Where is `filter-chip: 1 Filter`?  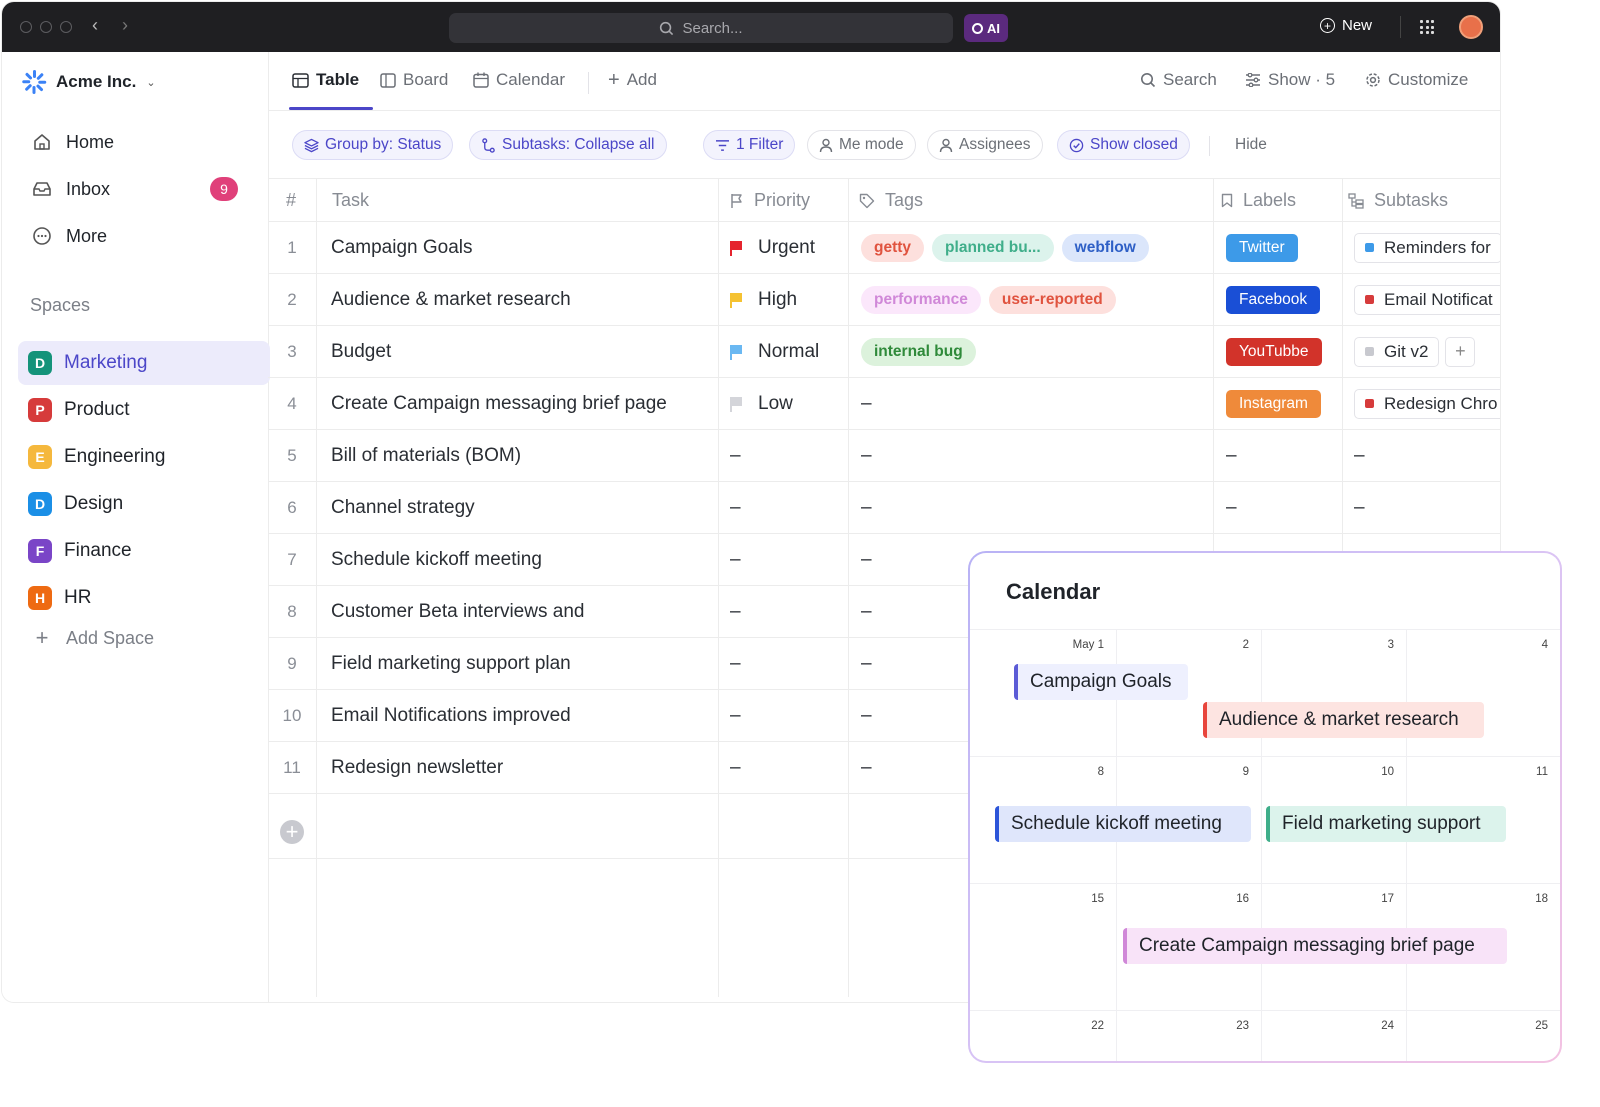 filter-chip: 1 Filter is located at coordinates (749, 145).